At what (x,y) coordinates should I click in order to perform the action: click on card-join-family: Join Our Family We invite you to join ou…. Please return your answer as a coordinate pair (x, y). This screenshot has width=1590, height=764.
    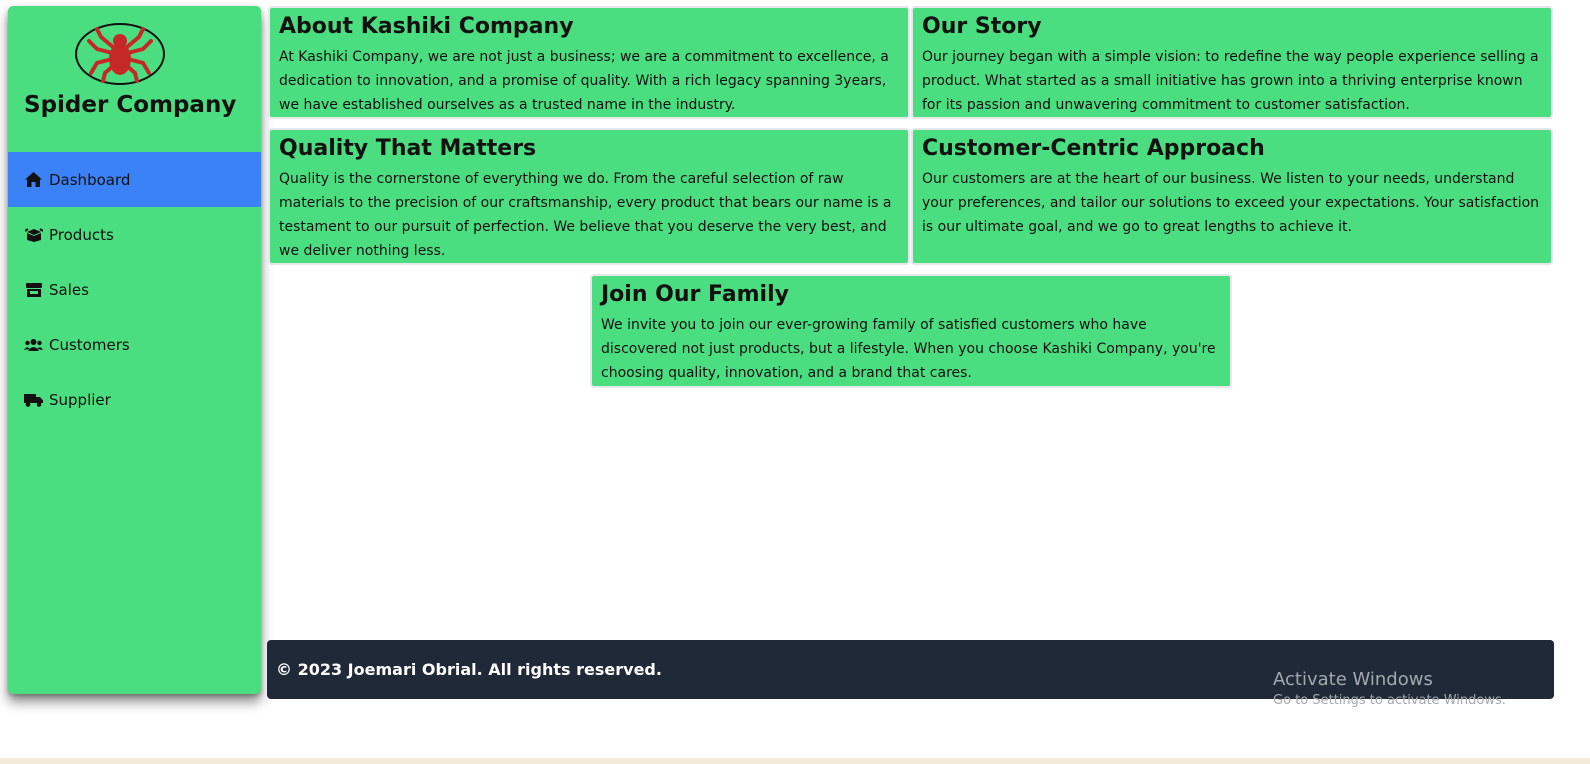
    Looking at the image, I should click on (911, 331).